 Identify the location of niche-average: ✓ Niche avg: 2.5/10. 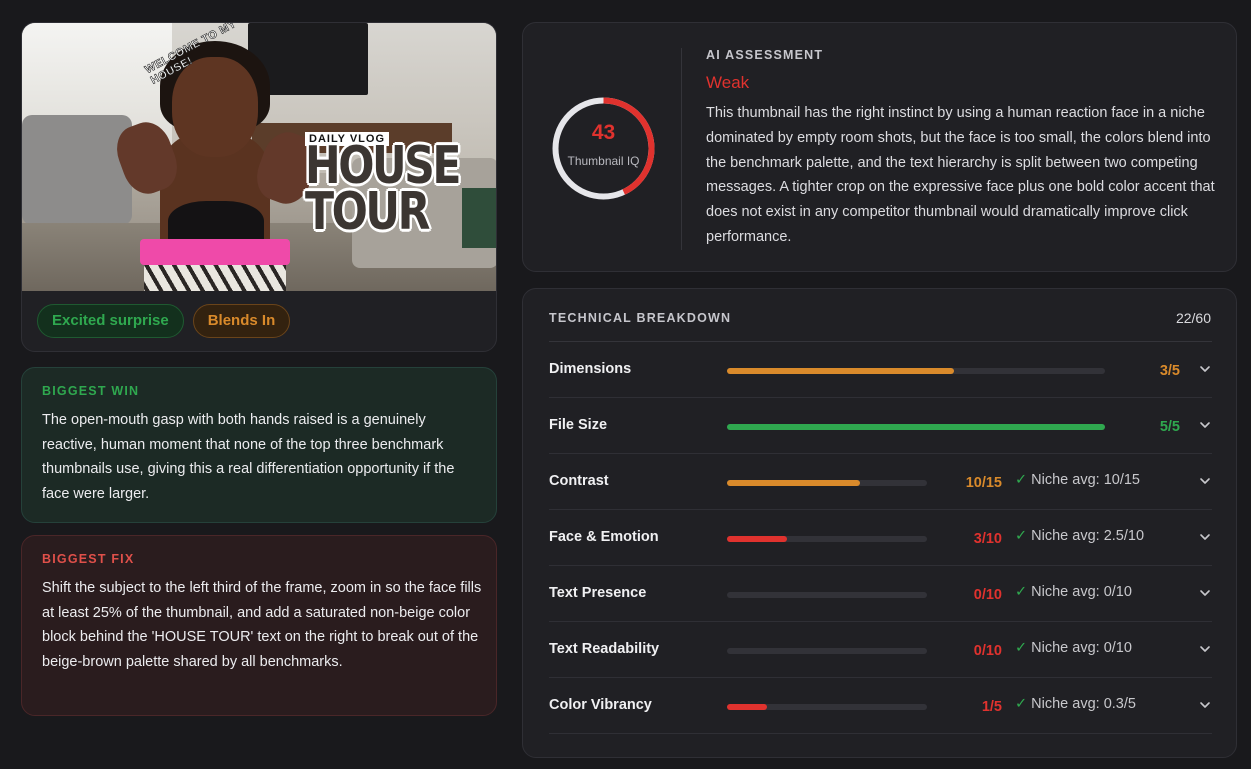
(1079, 536).